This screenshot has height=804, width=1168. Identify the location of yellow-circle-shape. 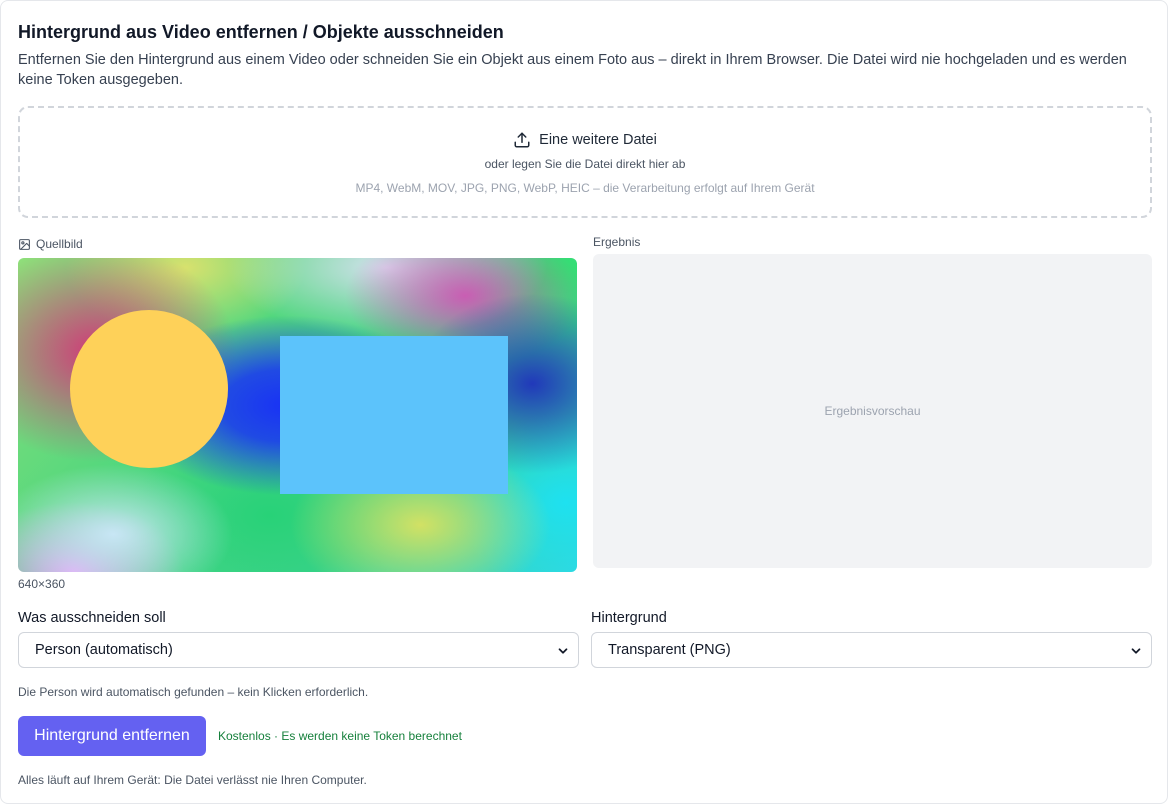
(149, 389).